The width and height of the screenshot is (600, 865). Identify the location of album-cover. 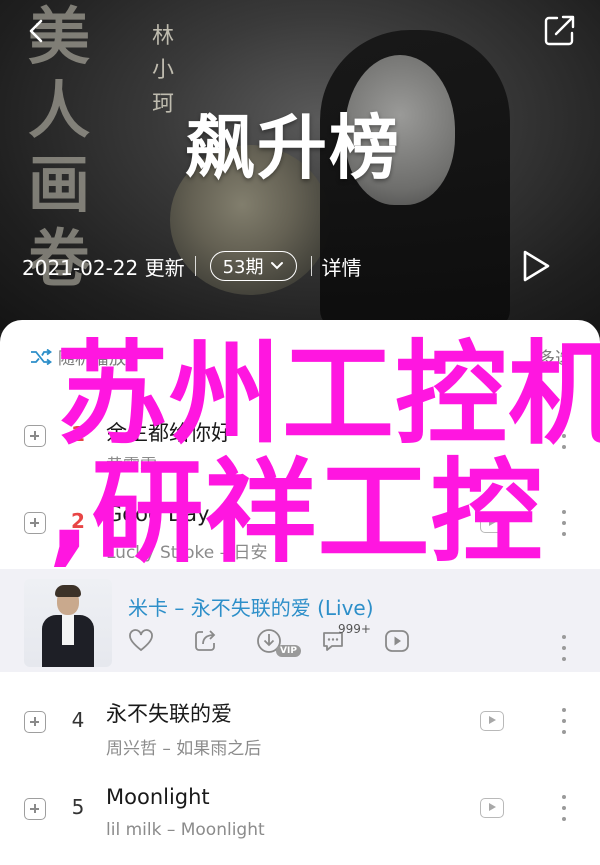
(68, 623).